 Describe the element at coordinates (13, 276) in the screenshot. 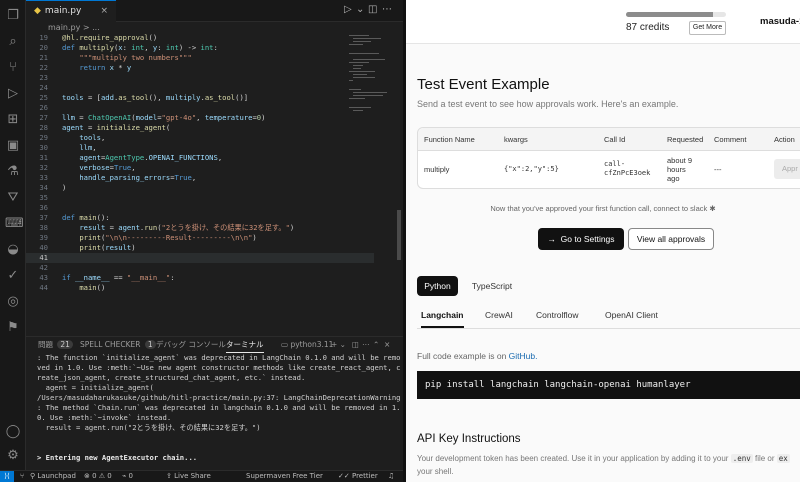

I see `check-icon: ✓` at that location.